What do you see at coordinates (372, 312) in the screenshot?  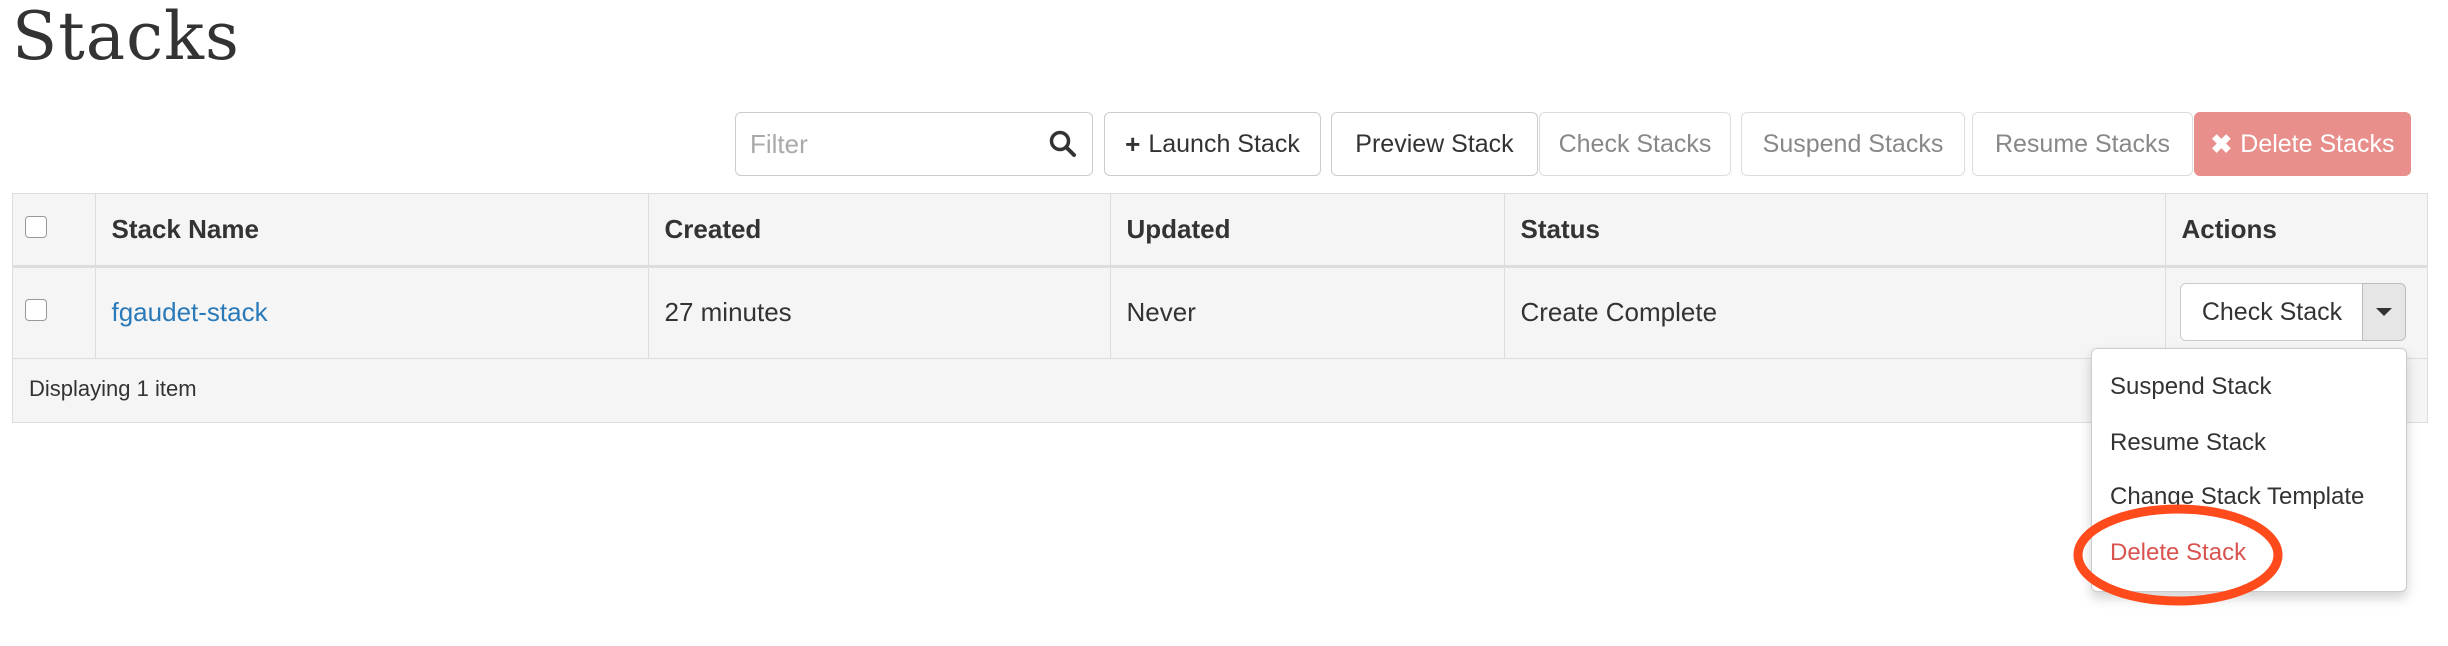 I see `stack-name-cell: fgaudet-stack` at bounding box center [372, 312].